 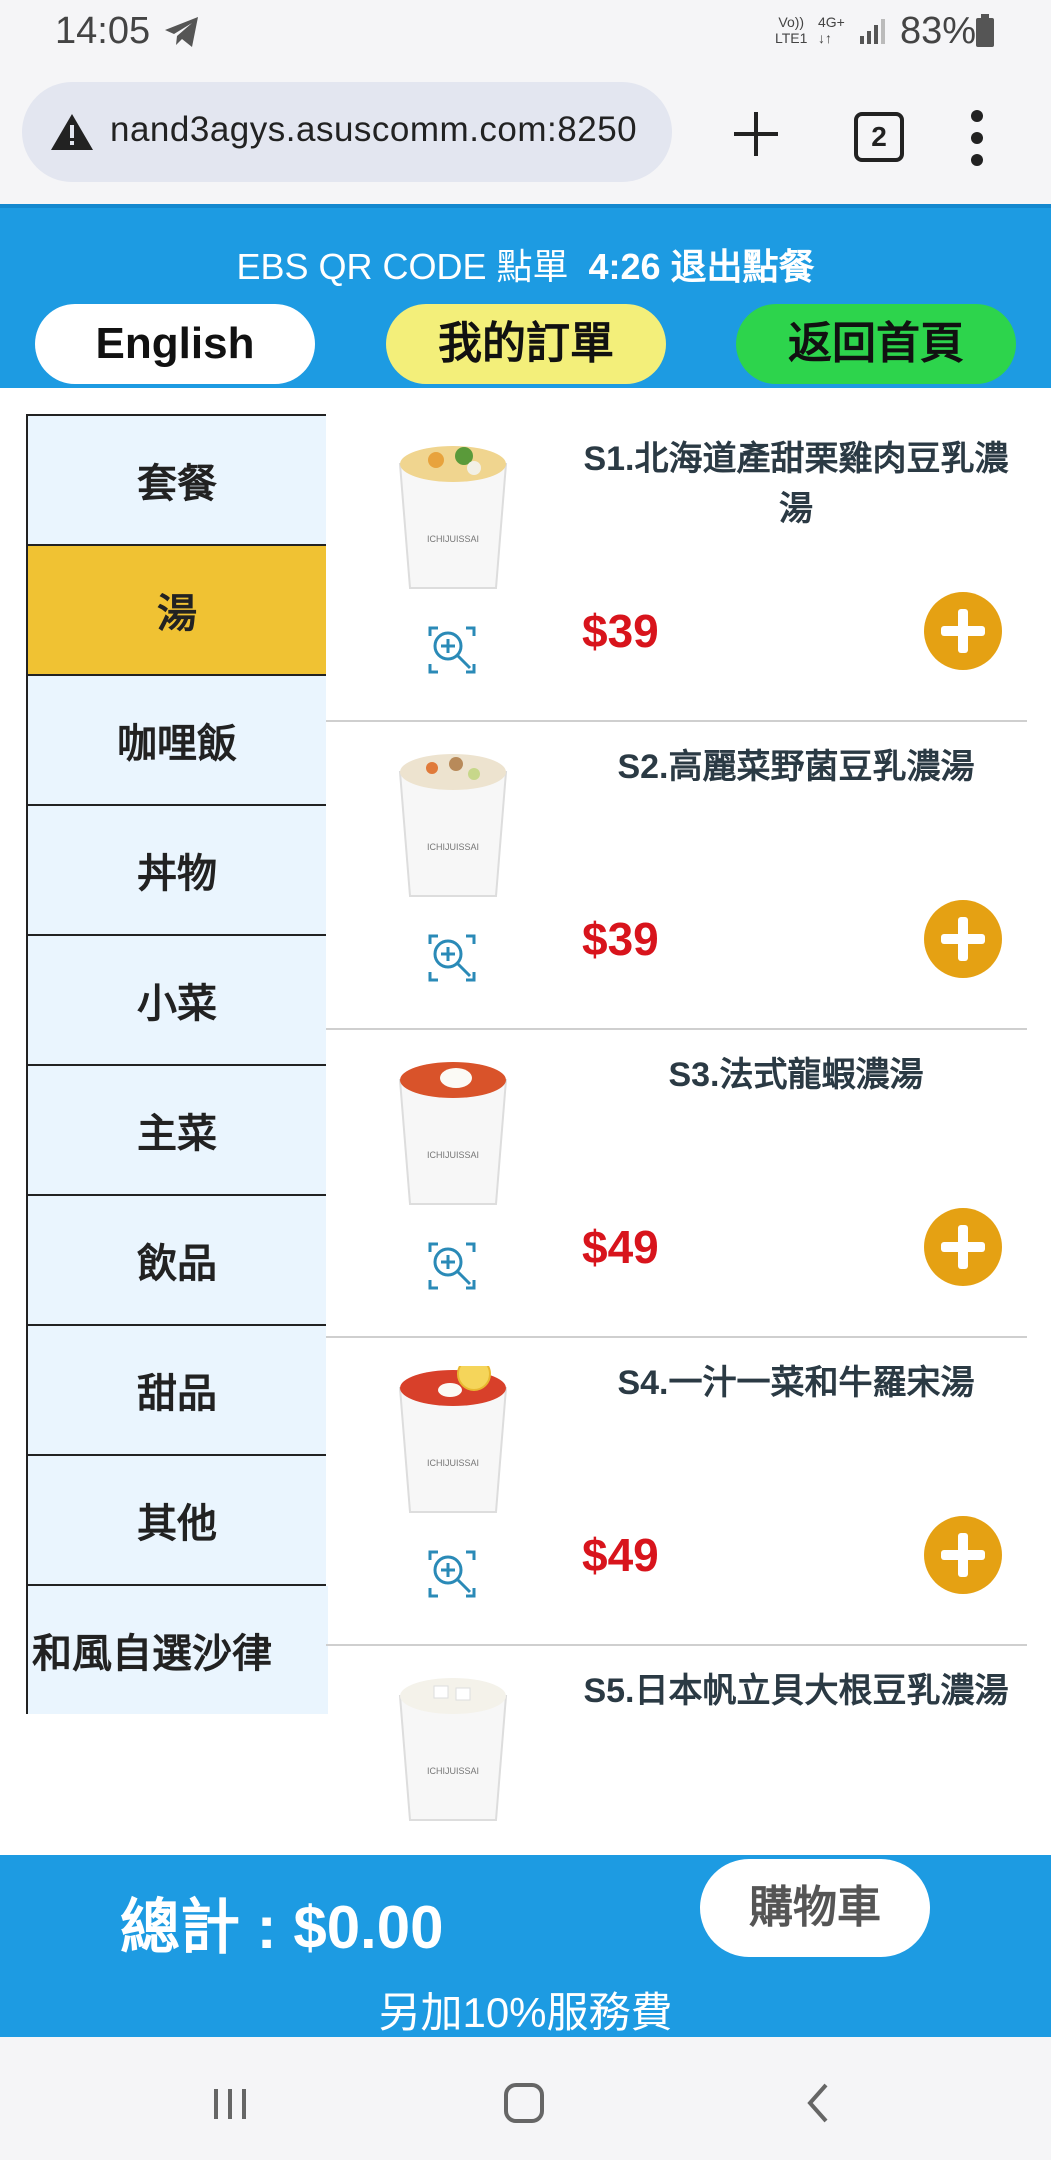 I want to click on order-summary-bar: 總計 : $0.00 購物車 另加10%服務費, so click(x=525, y=1946).